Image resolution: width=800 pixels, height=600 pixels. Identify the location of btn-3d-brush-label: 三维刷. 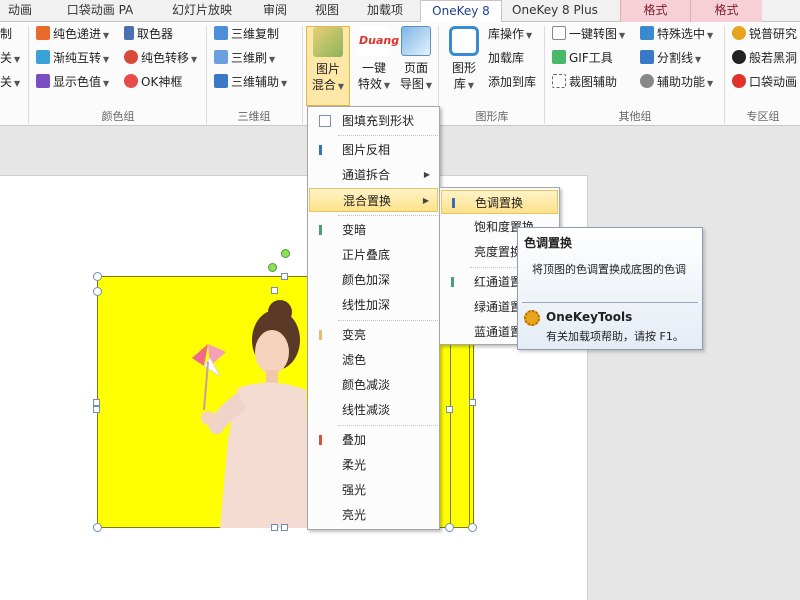
(249, 58).